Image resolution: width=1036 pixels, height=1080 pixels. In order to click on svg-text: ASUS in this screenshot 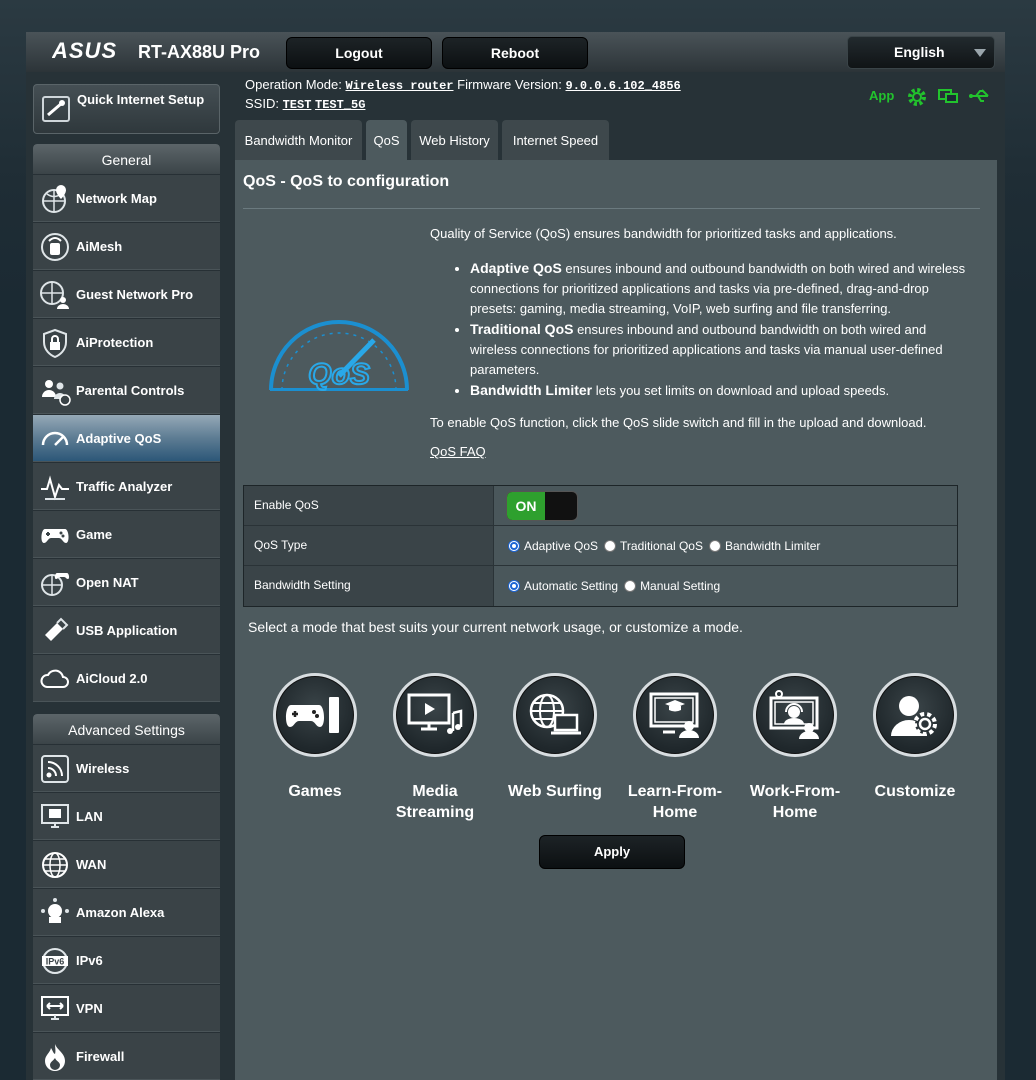, I will do `click(84, 51)`.